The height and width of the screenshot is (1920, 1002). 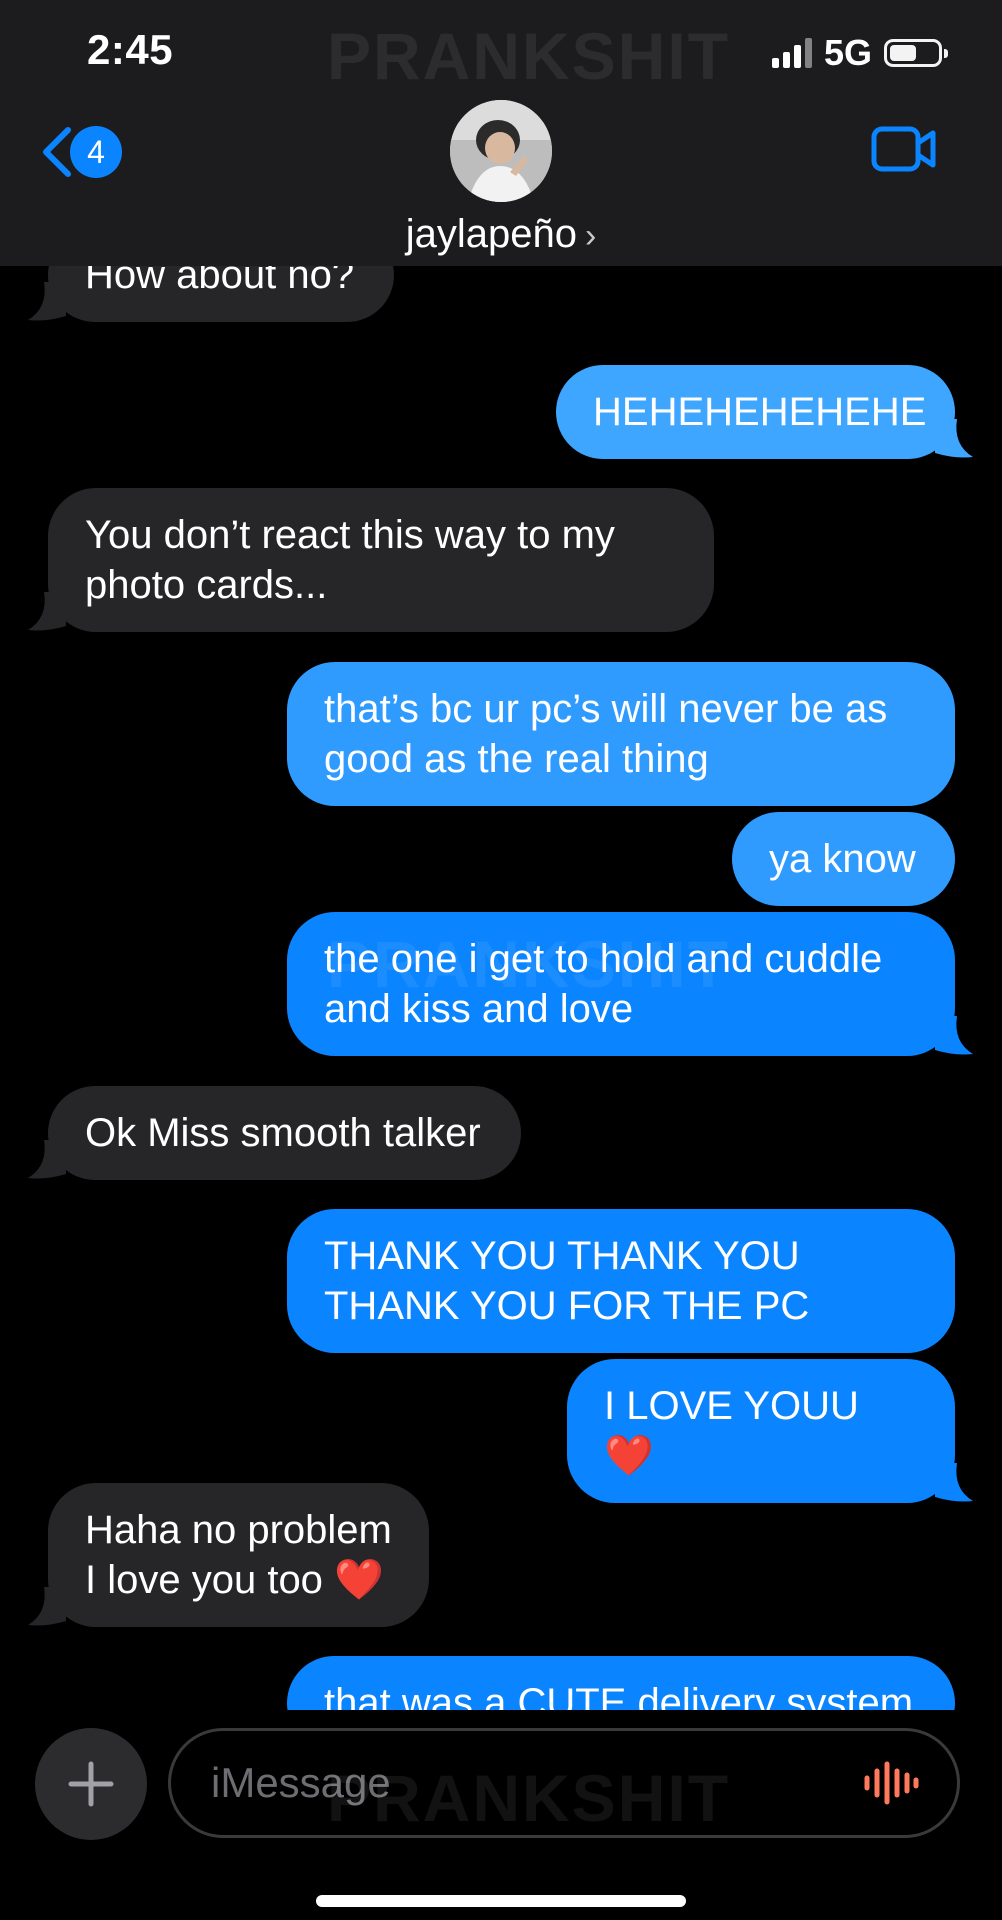 What do you see at coordinates (130, 49) in the screenshot?
I see `status-time: 2:45` at bounding box center [130, 49].